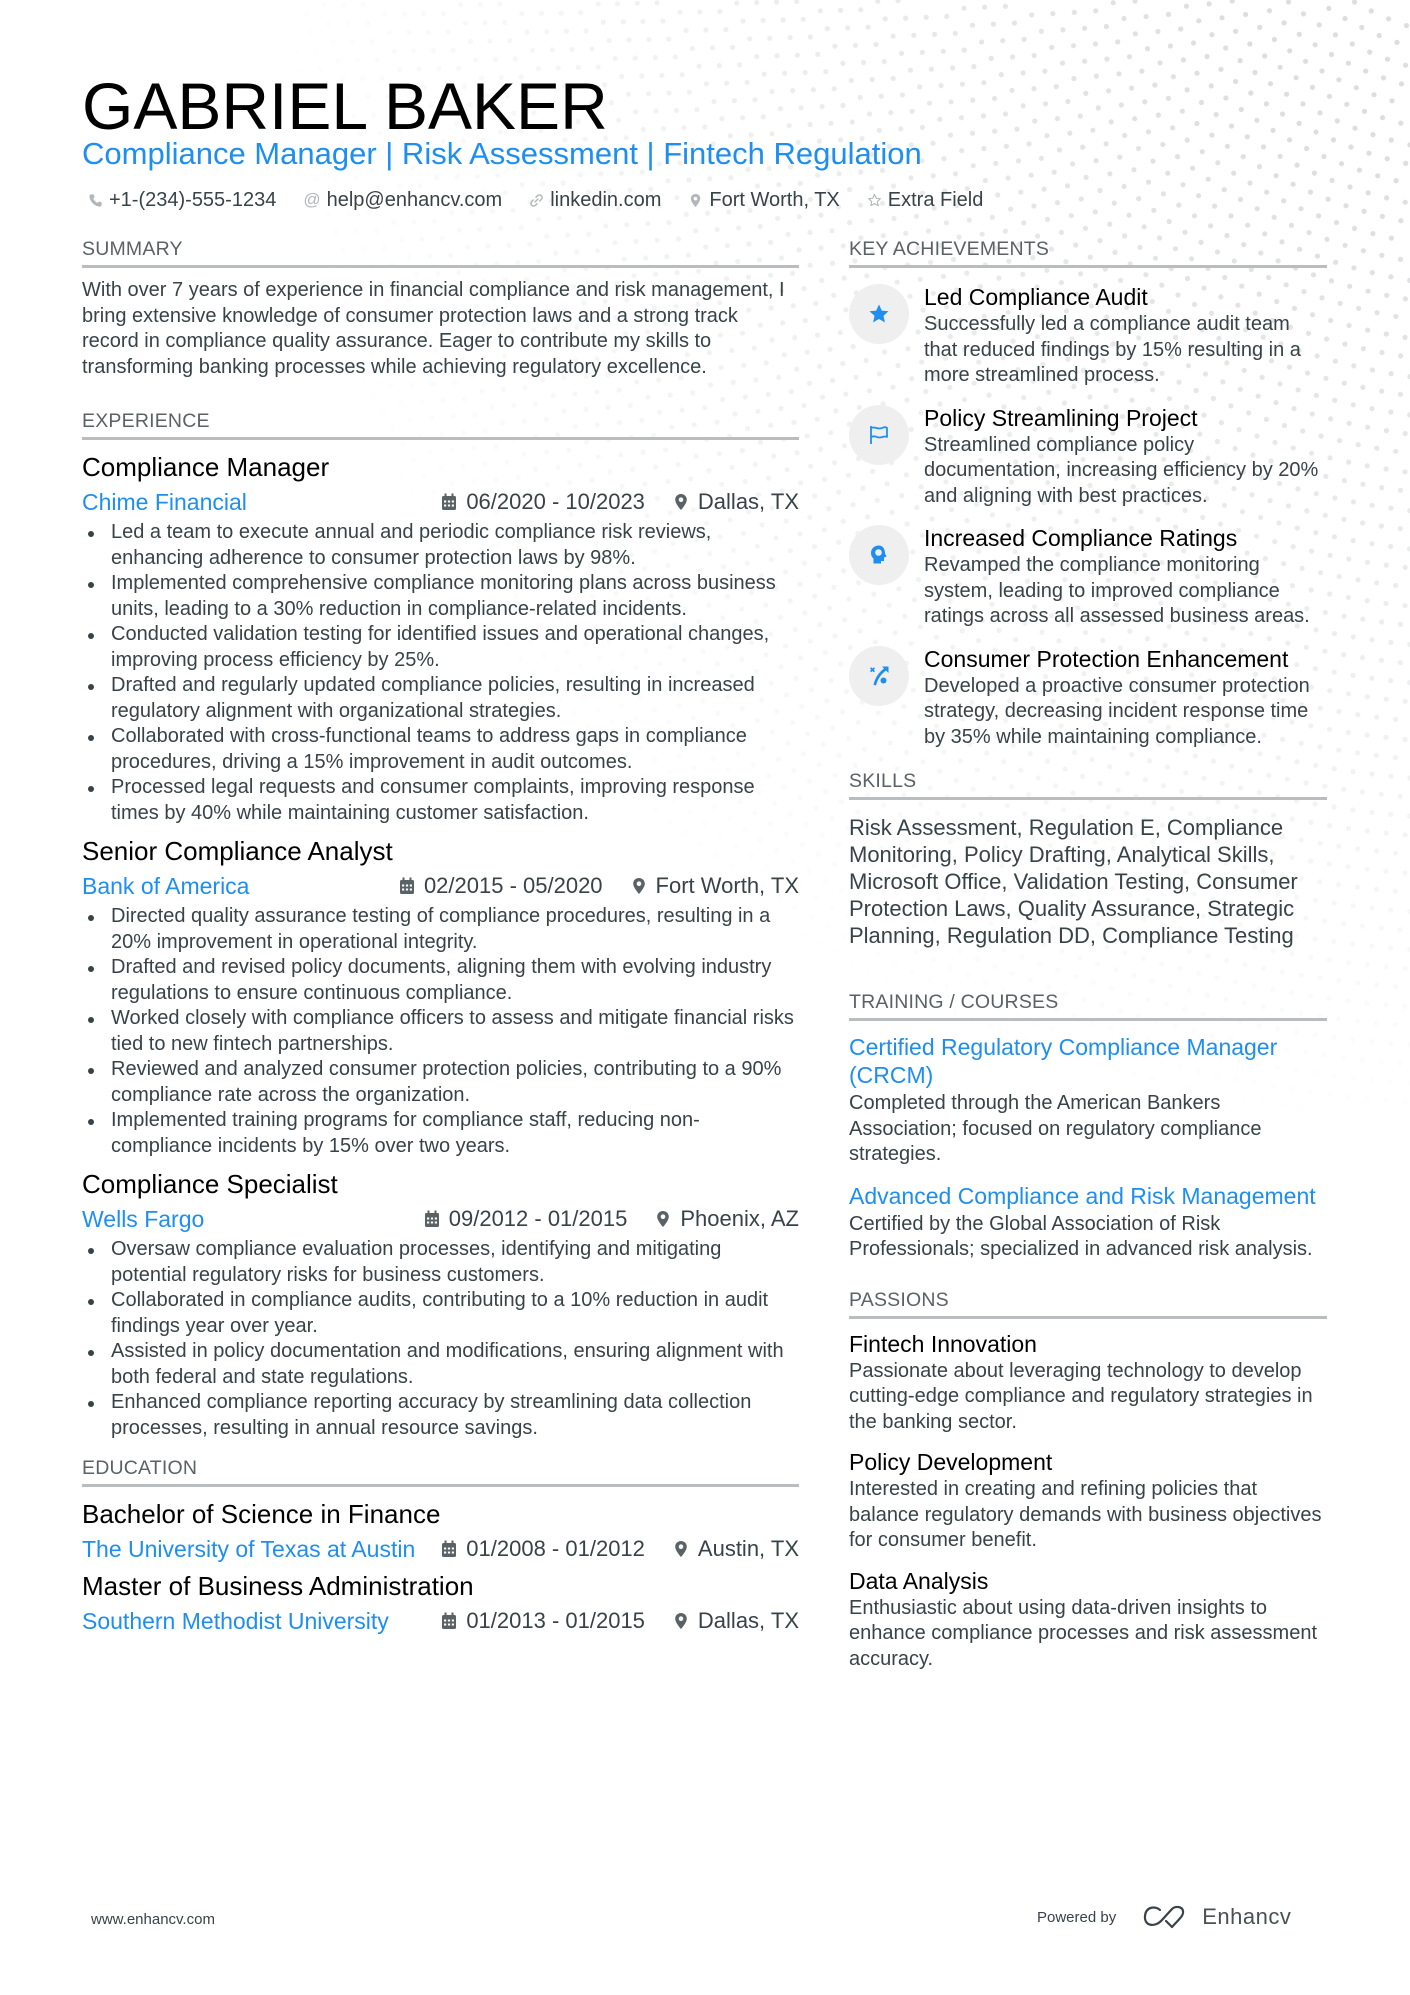 The width and height of the screenshot is (1410, 1995). I want to click on job-dates: 02/2015 - 05/2020, so click(501, 886).